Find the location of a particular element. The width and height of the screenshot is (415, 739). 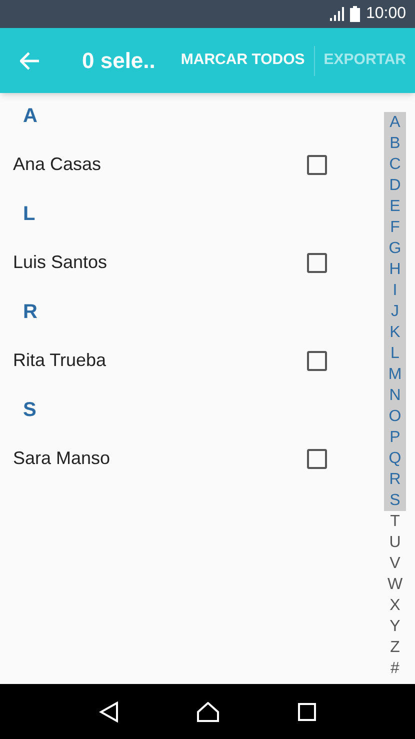

index-letter: Z is located at coordinates (395, 647).